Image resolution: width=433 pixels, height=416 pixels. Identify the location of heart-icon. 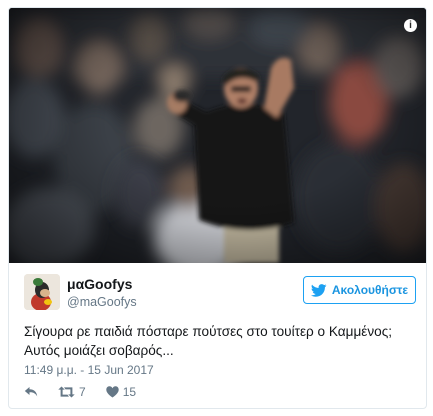
(112, 392).